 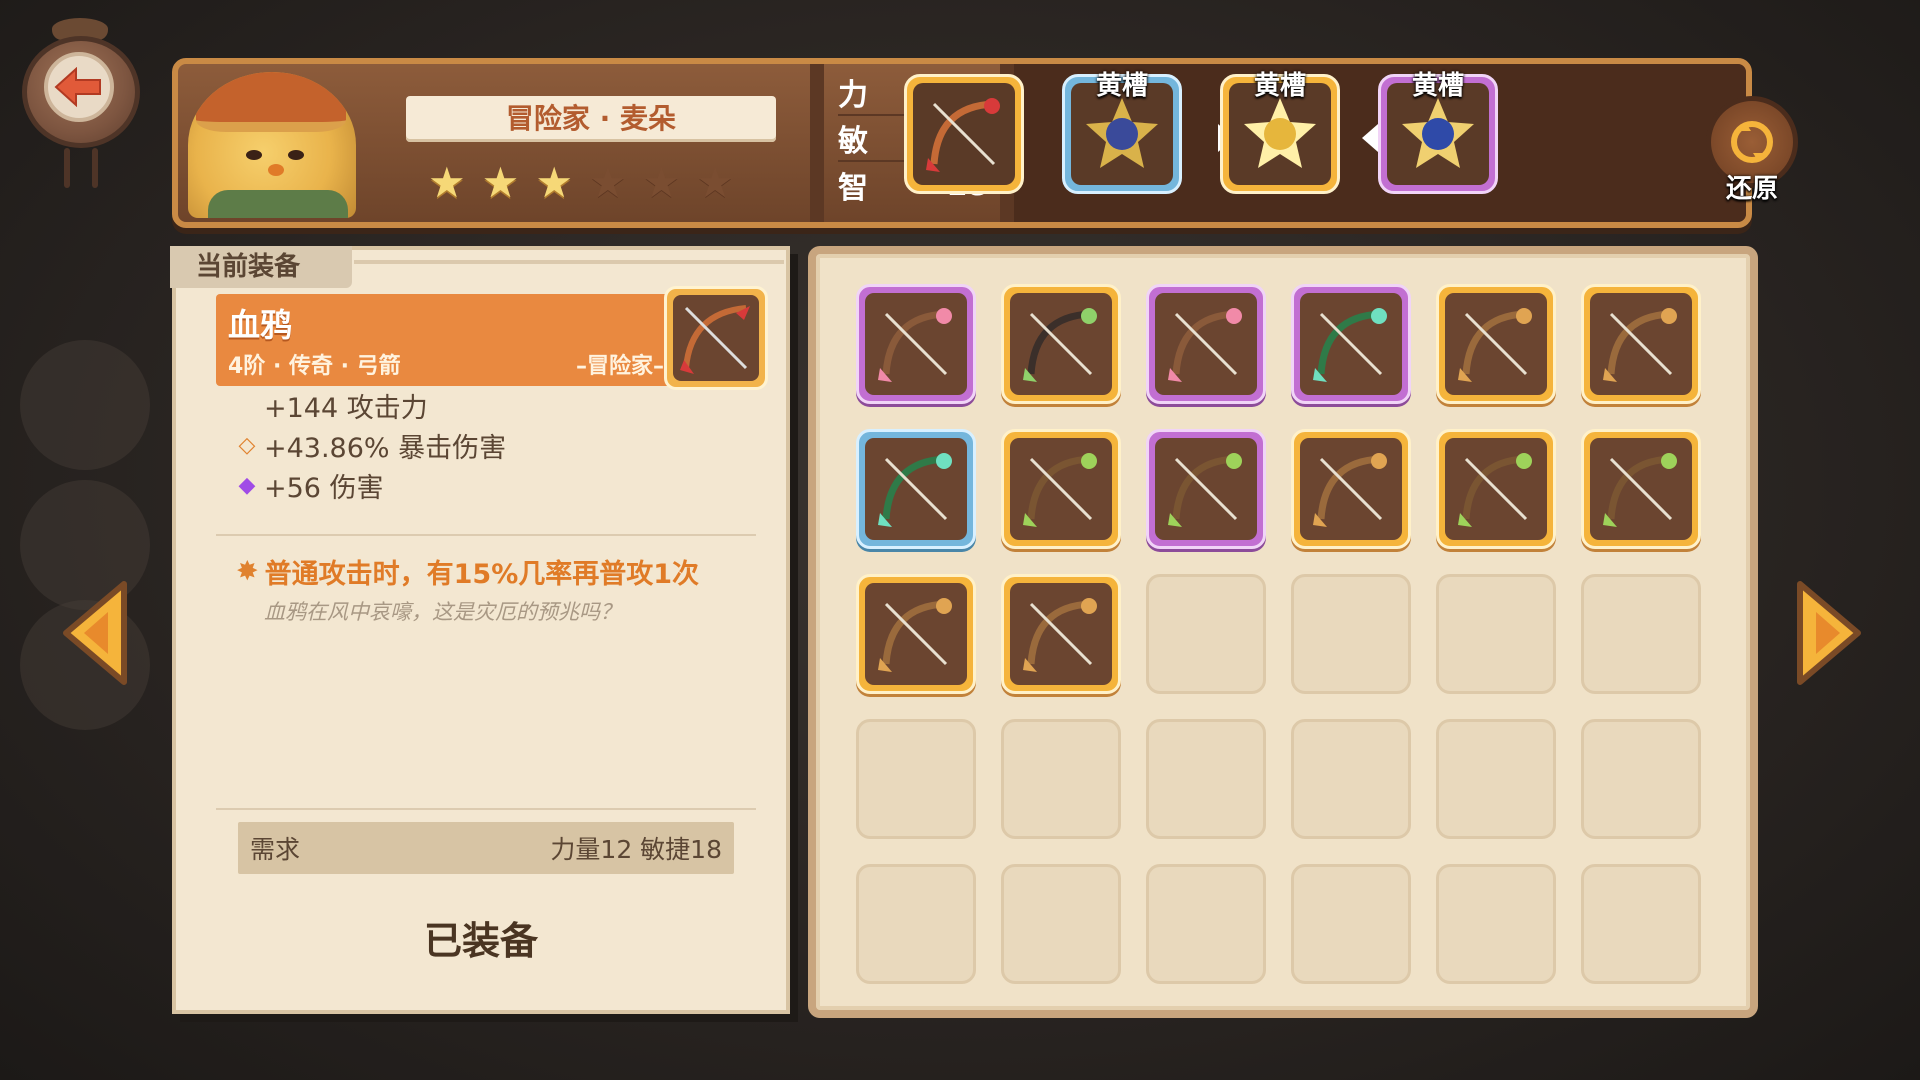 I want to click on selected-slot-arrow-right, so click(x=1370, y=138).